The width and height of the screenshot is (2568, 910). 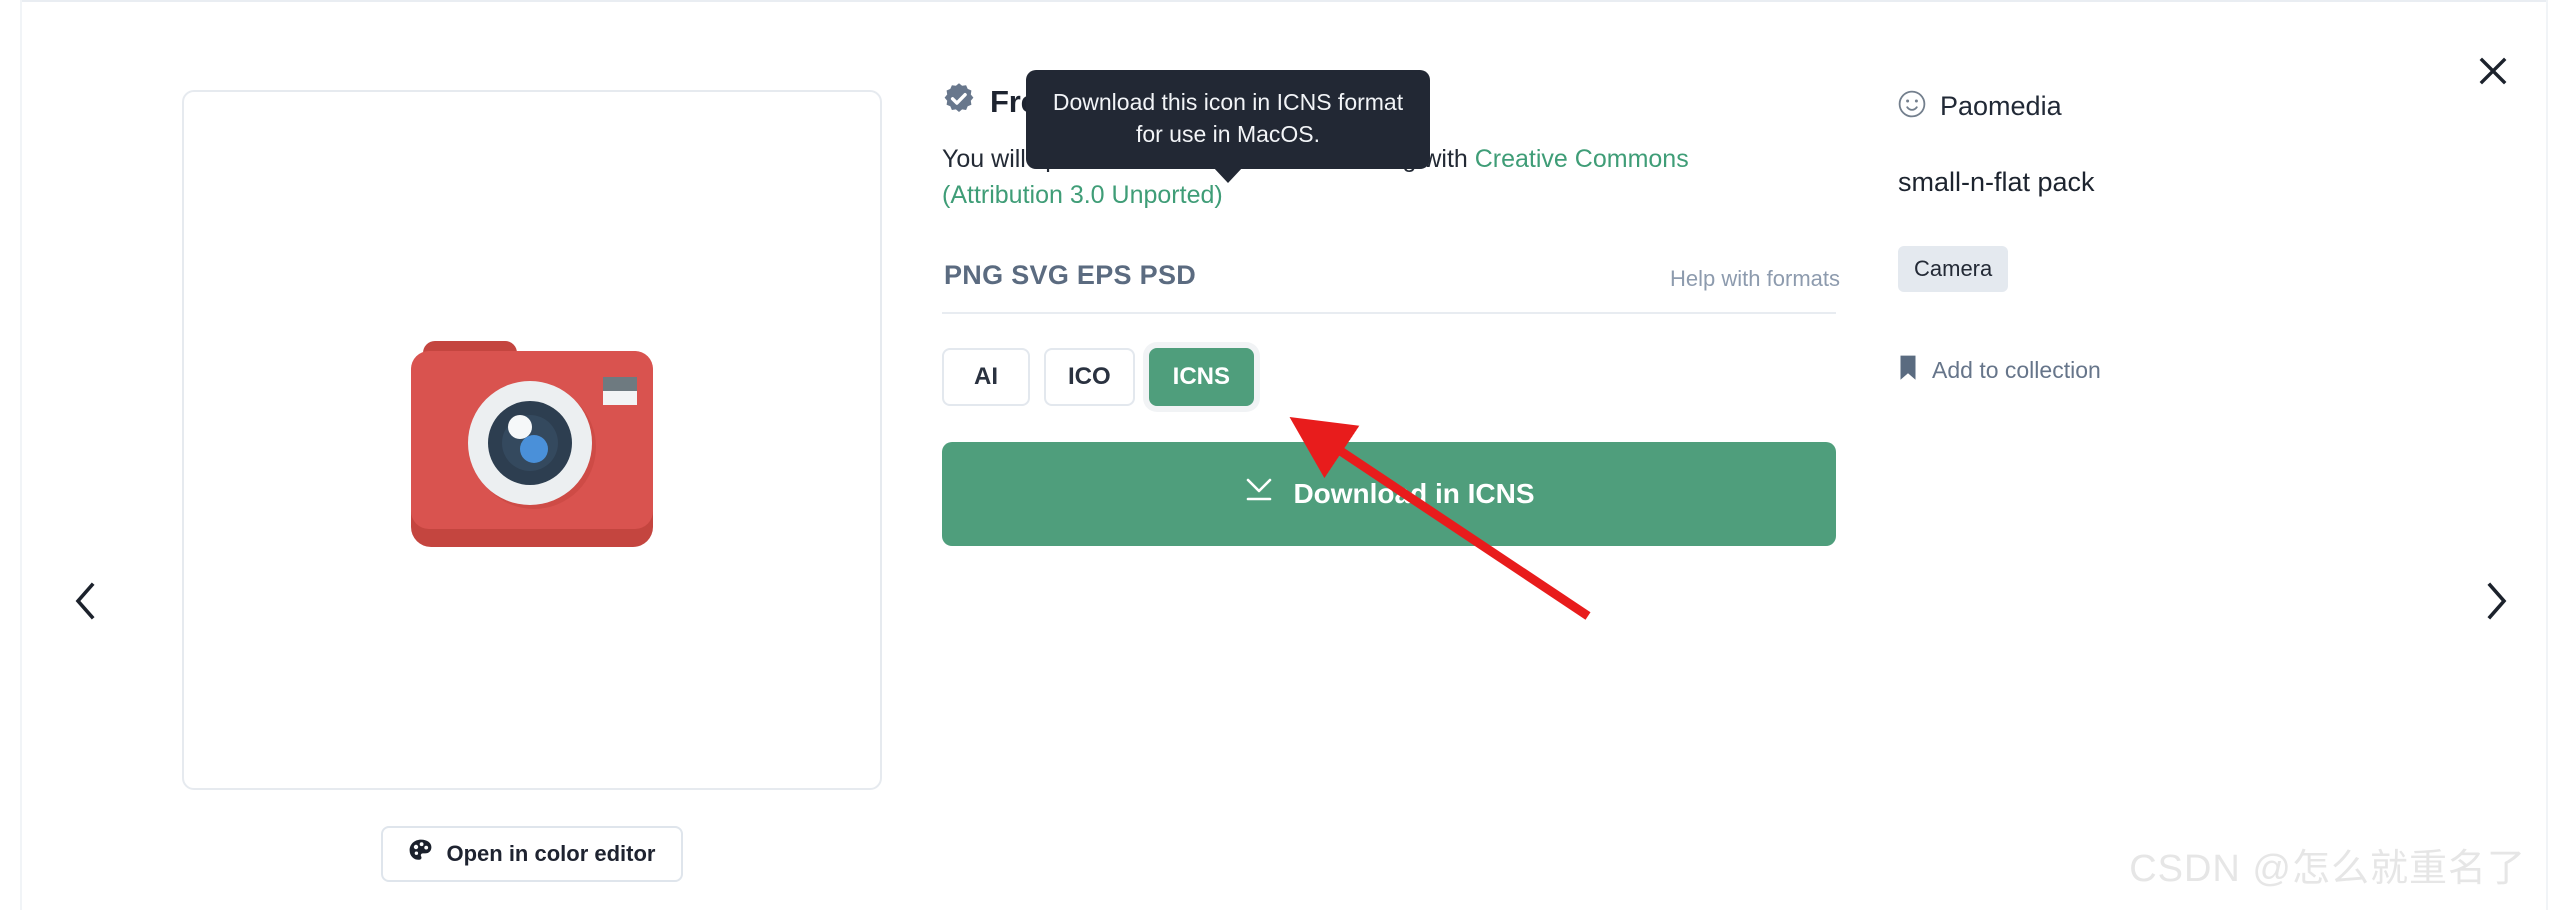 I want to click on verified-badge-icon, so click(x=959, y=101).